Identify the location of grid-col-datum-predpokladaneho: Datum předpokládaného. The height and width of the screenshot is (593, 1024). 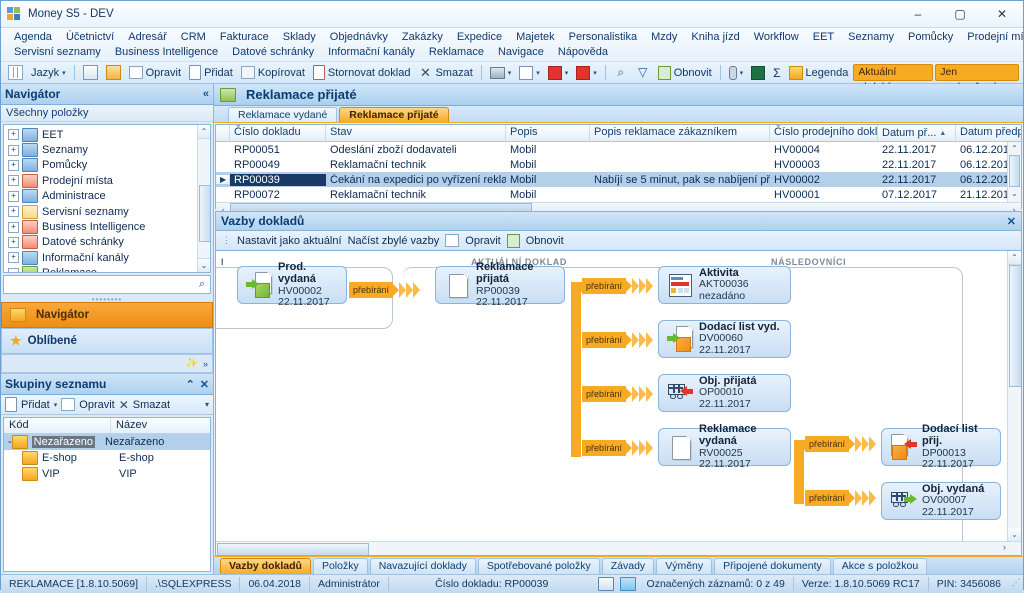
(988, 133).